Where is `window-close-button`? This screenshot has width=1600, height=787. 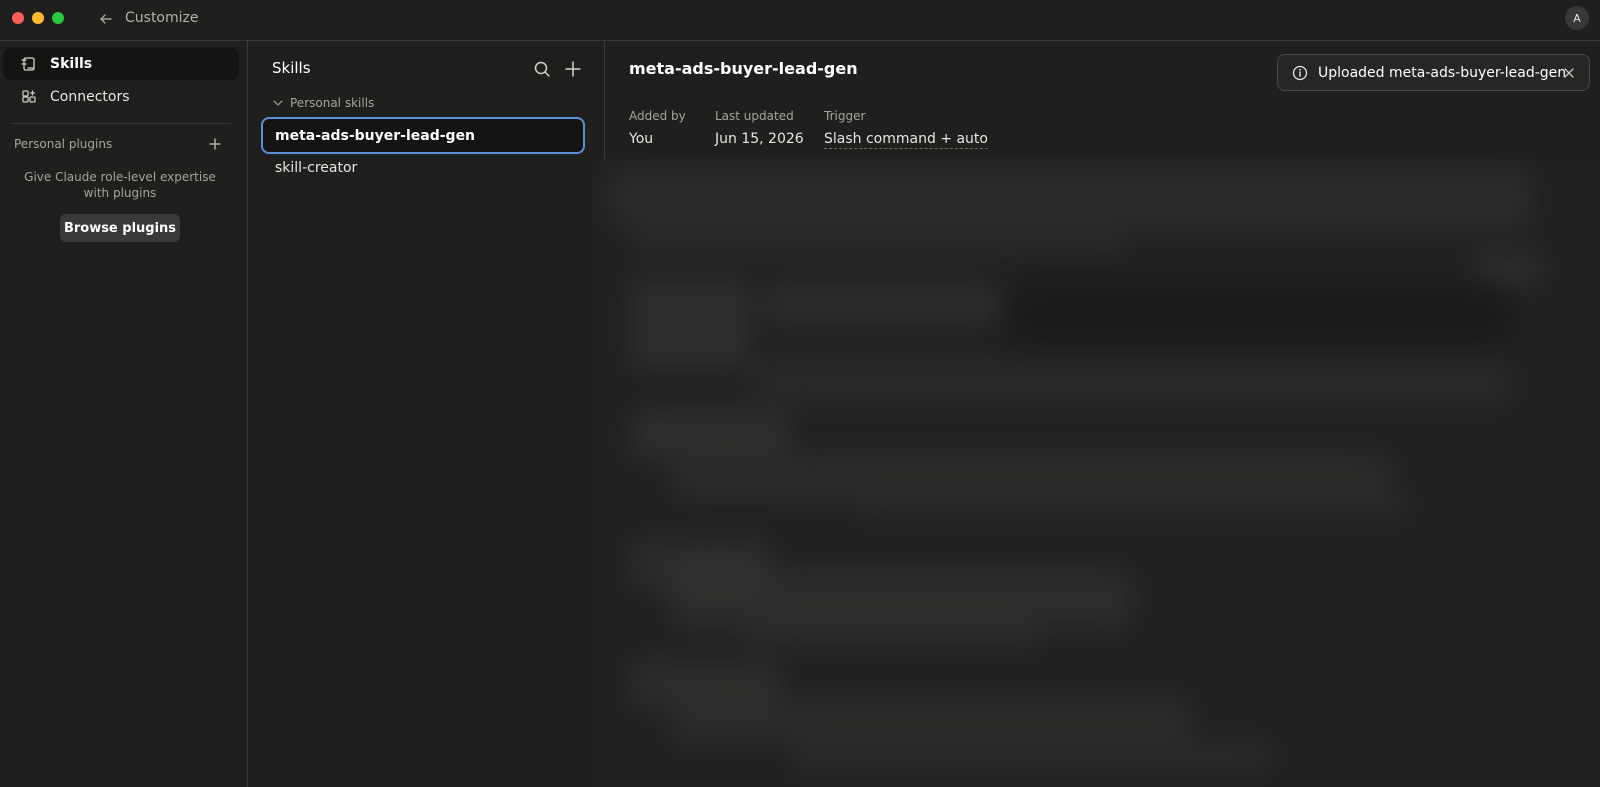
window-close-button is located at coordinates (18, 18).